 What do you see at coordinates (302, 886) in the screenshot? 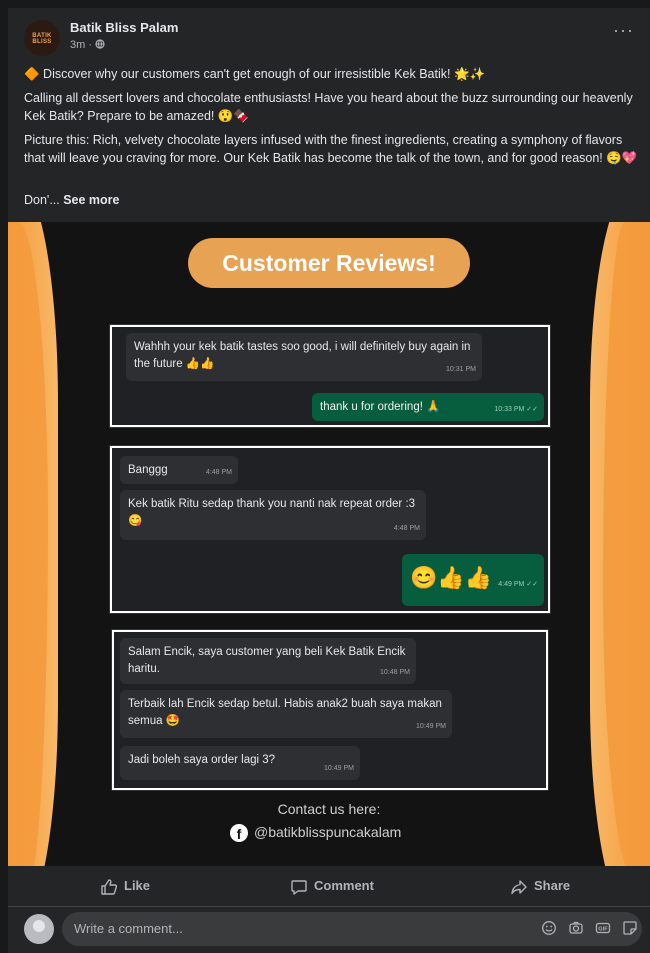
I see `comment-icon` at bounding box center [302, 886].